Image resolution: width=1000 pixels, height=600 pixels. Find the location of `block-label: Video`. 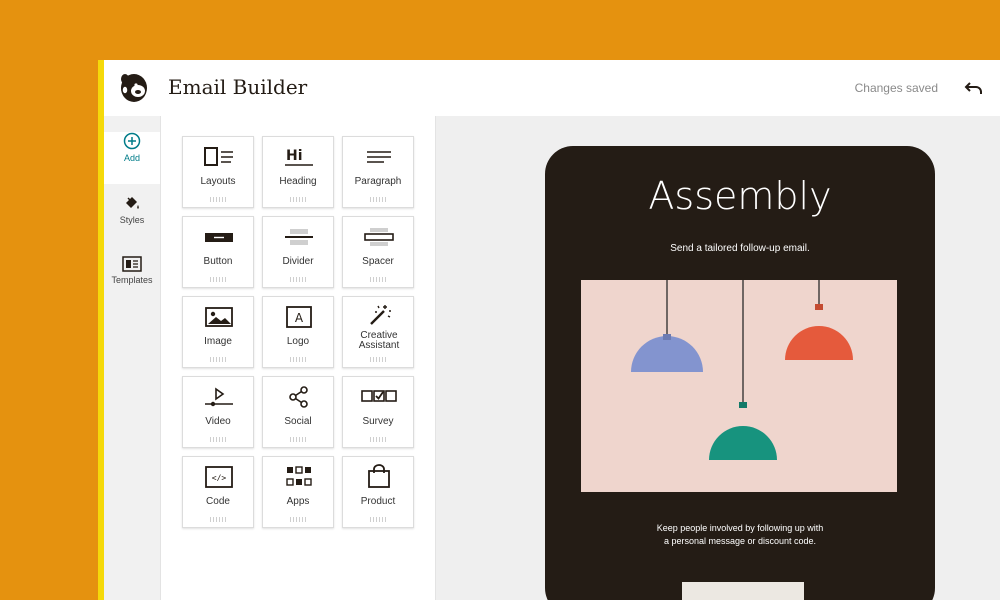

block-label: Video is located at coordinates (218, 421).